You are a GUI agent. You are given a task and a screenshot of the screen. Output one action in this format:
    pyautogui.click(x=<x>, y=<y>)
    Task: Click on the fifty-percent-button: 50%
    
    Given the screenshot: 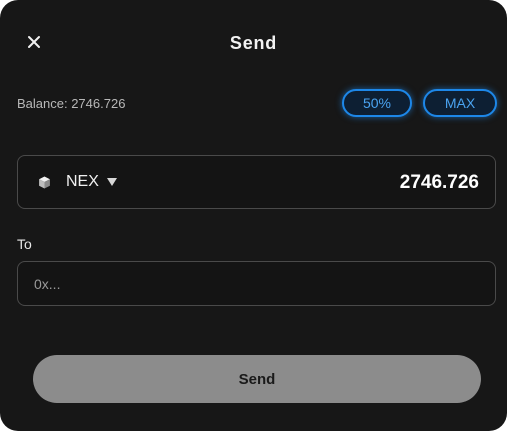 What is the action you would take?
    pyautogui.click(x=377, y=103)
    